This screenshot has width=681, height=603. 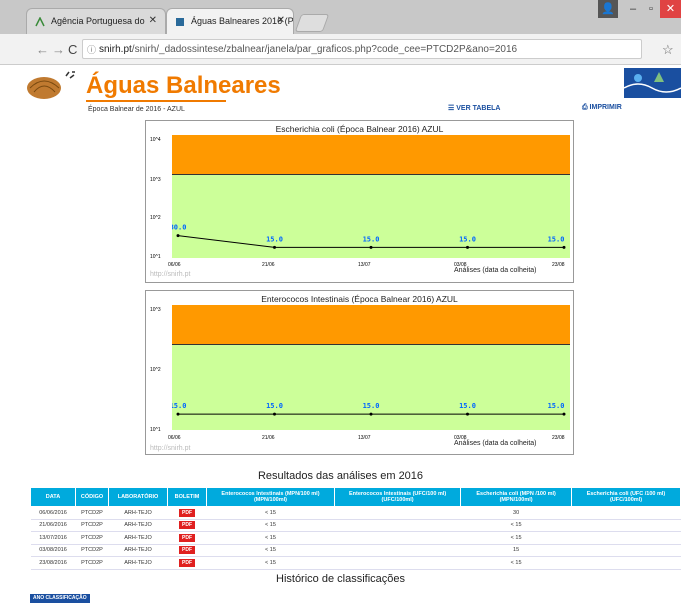 What do you see at coordinates (115, 49) in the screenshot?
I see `url-host: snirh.pt` at bounding box center [115, 49].